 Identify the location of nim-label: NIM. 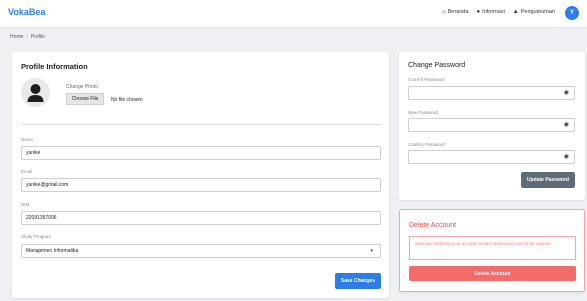
(25, 204).